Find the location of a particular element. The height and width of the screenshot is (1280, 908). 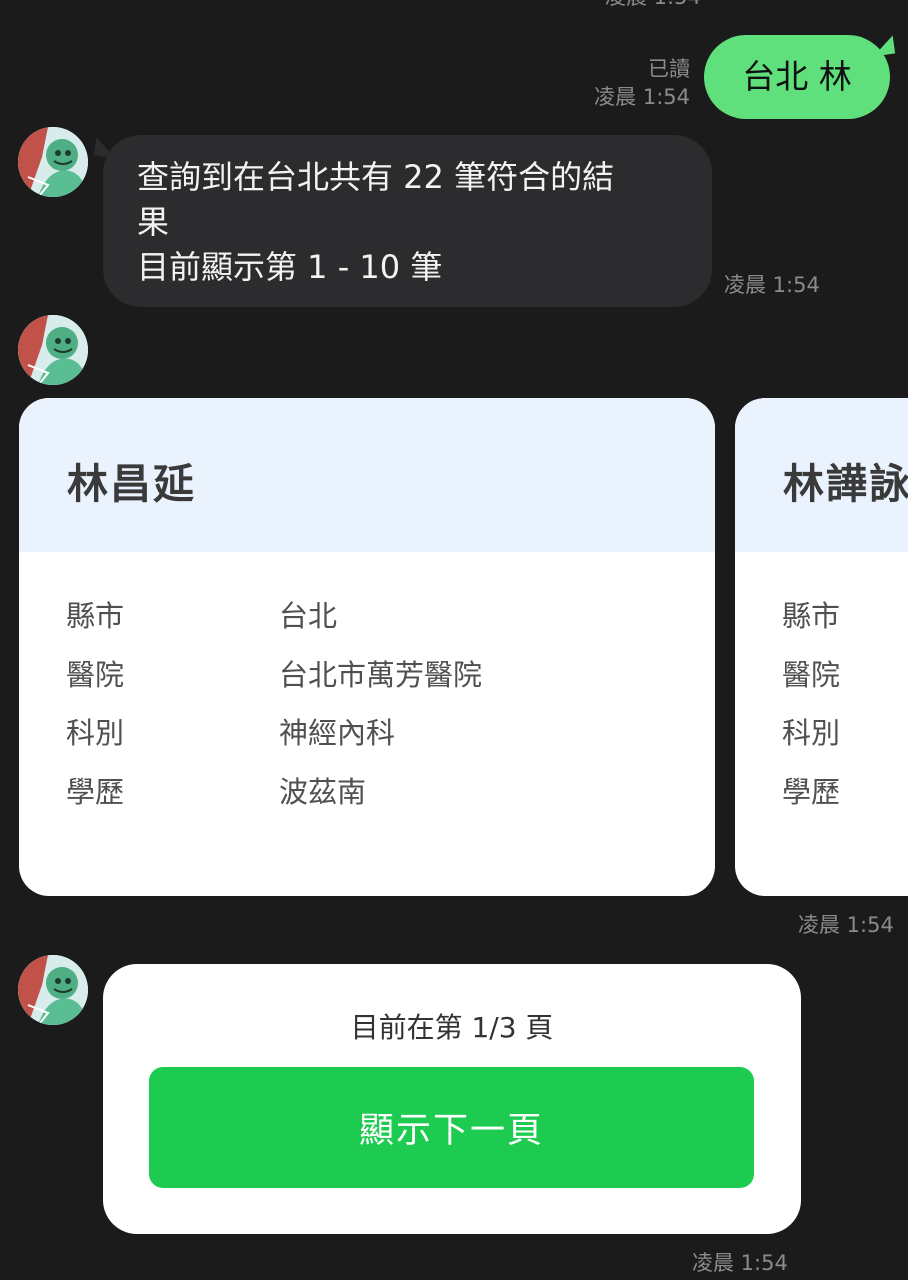

outgoing-message-bubble: 台北 林 is located at coordinates (800, 77).